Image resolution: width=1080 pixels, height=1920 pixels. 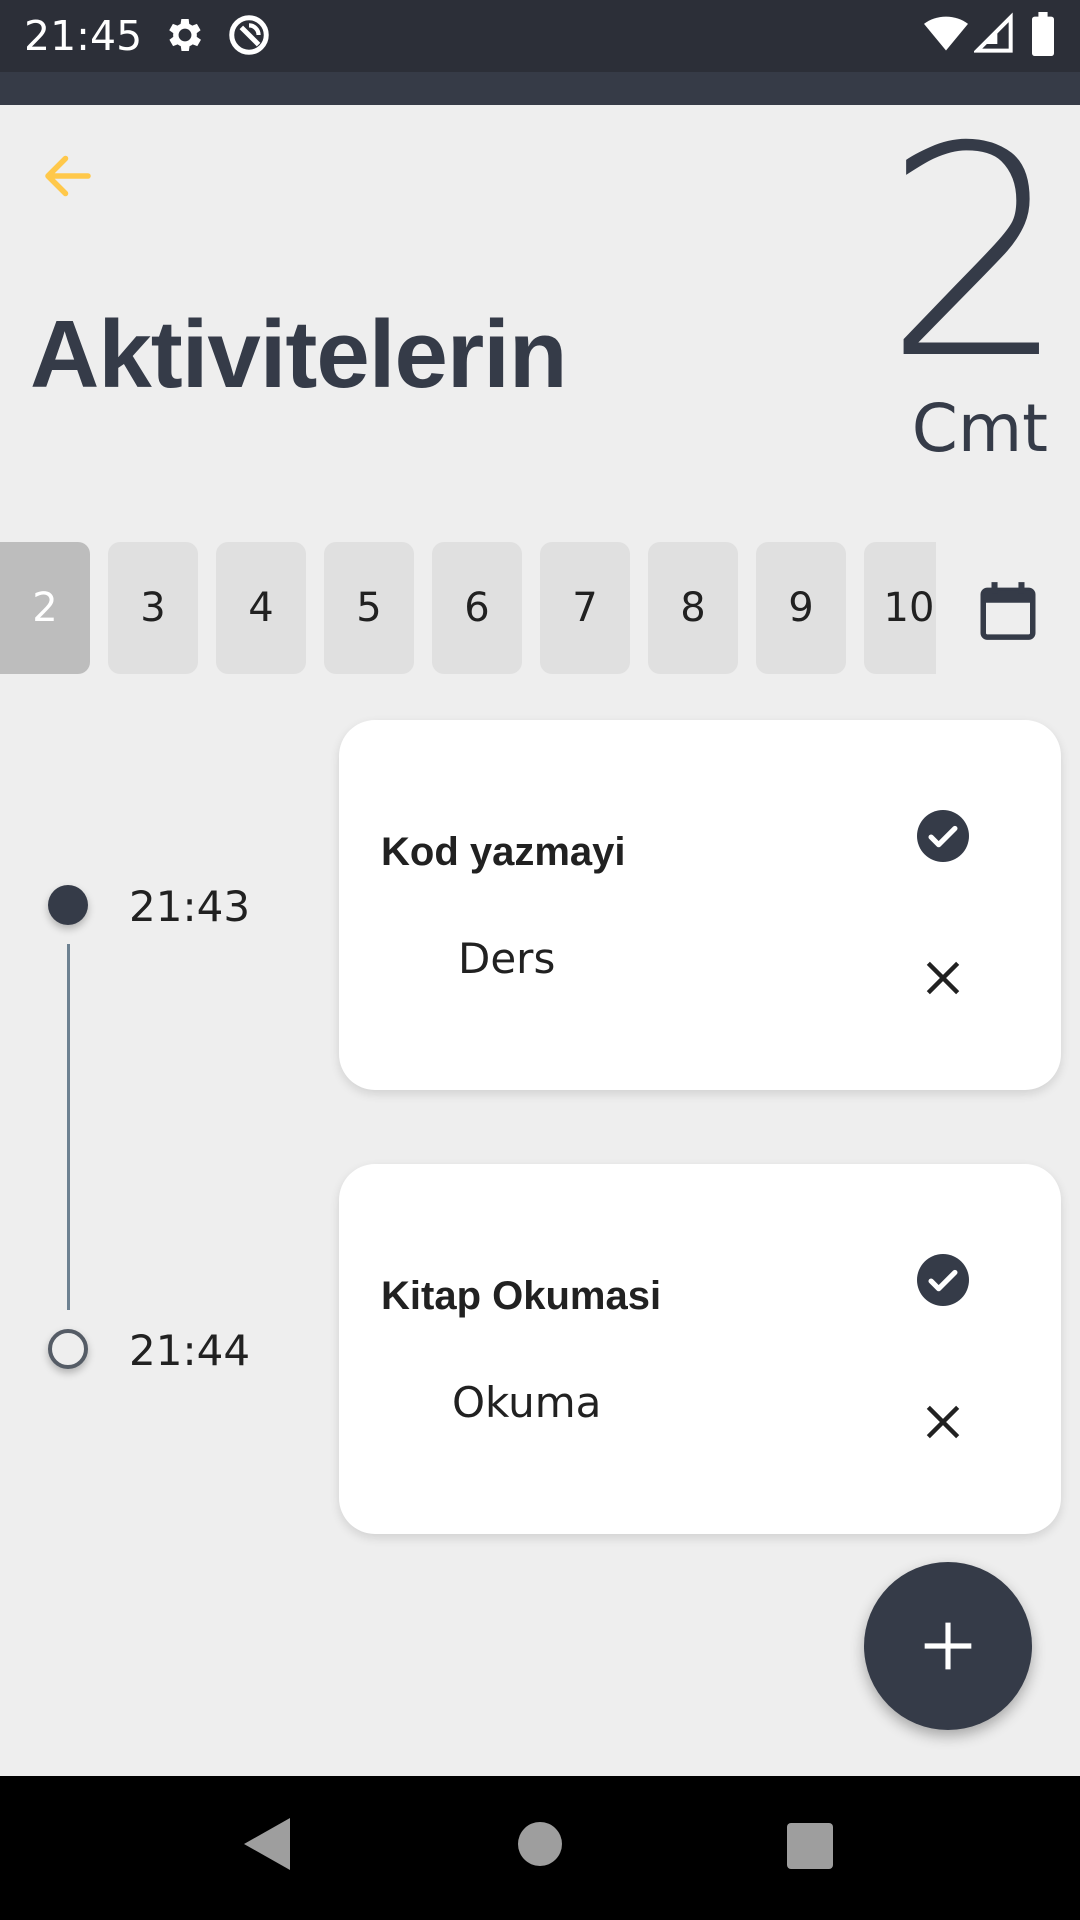 What do you see at coordinates (267, 1846) in the screenshot?
I see `back-triangle-icon` at bounding box center [267, 1846].